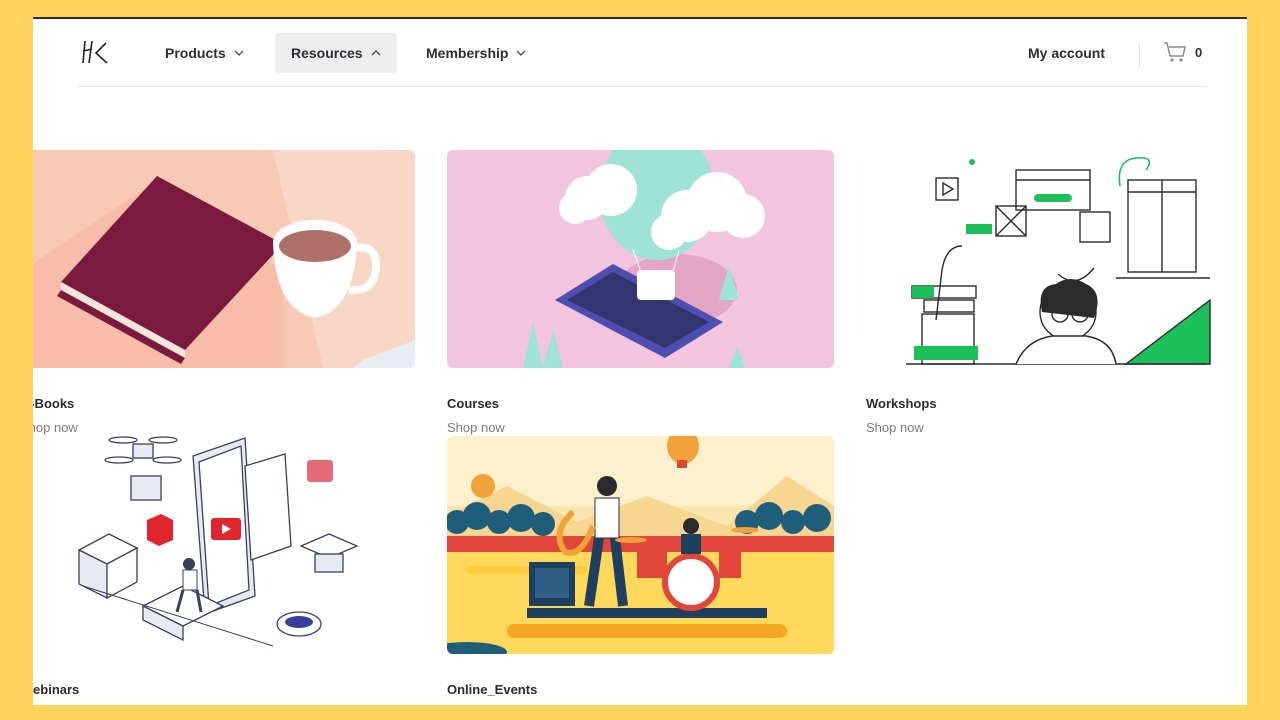 The image size is (1280, 720). I want to click on card-title: Webinars, so click(56, 689).